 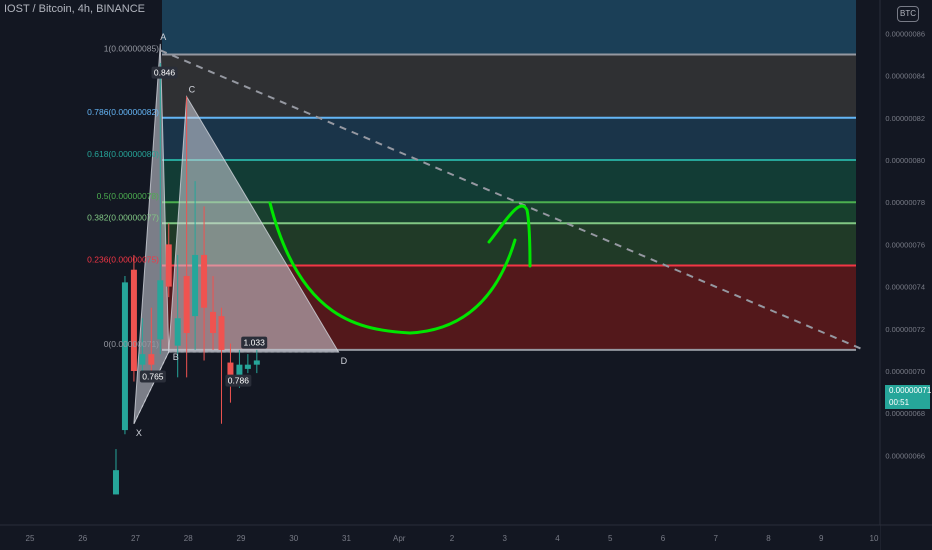 I want to click on time-tick-label: 26, so click(x=82, y=538).